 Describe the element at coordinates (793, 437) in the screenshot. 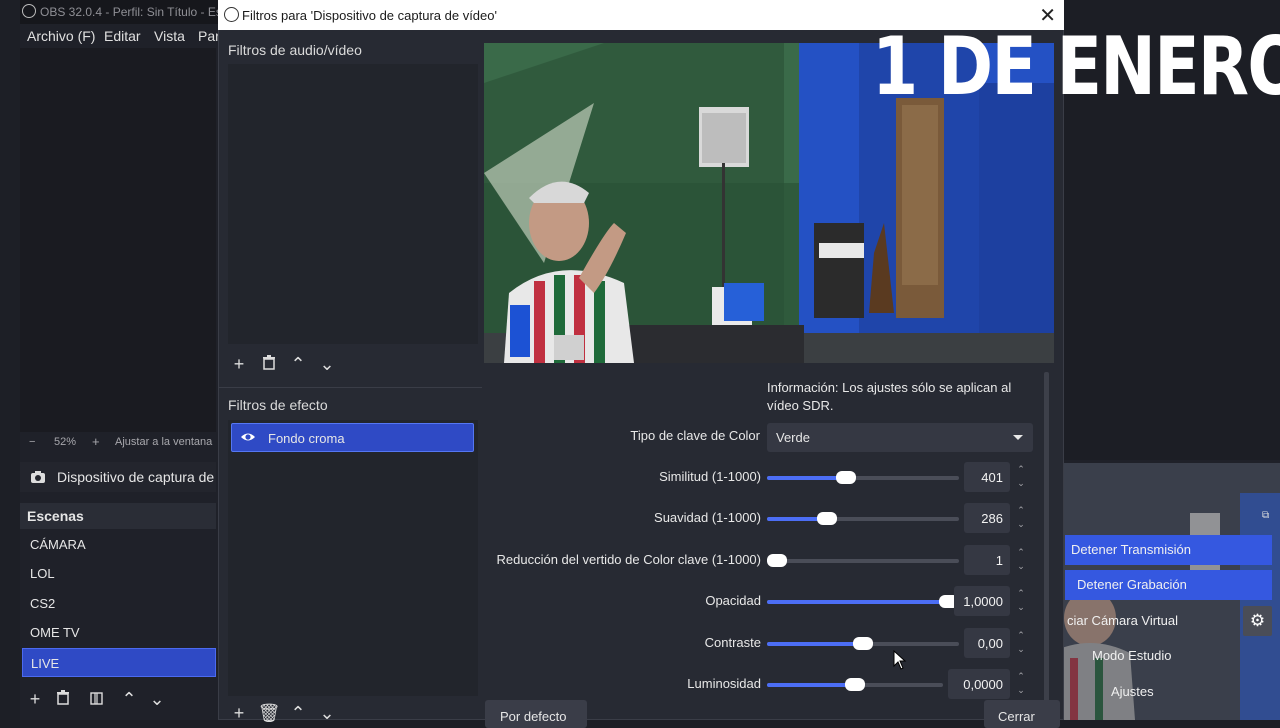

I see `color-key-type-value: Verde` at that location.